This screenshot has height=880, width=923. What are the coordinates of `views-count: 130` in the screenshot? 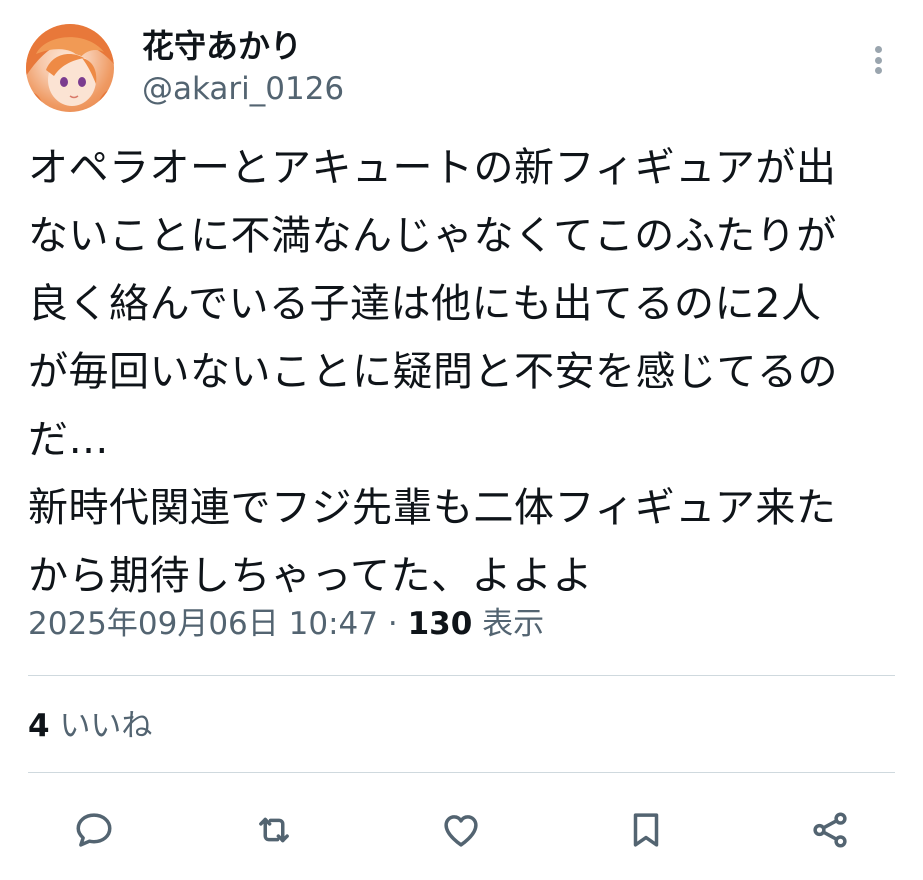 It's located at (440, 624).